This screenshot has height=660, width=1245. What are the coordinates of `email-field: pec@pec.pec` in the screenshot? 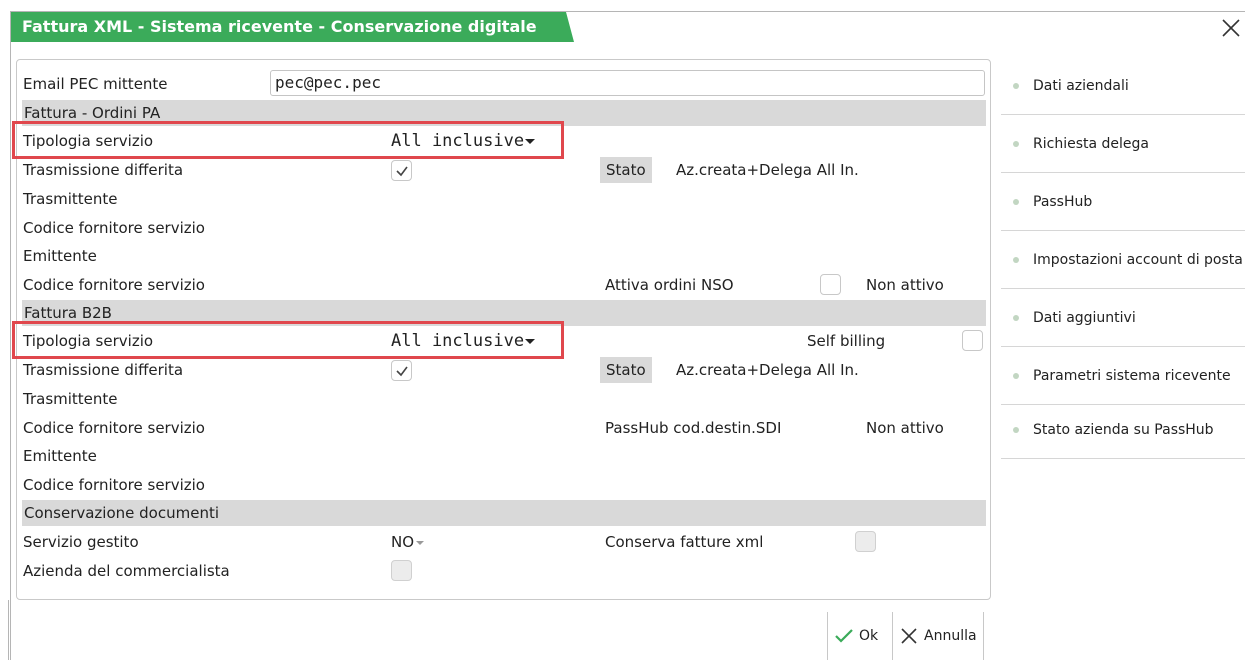 It's located at (627, 83).